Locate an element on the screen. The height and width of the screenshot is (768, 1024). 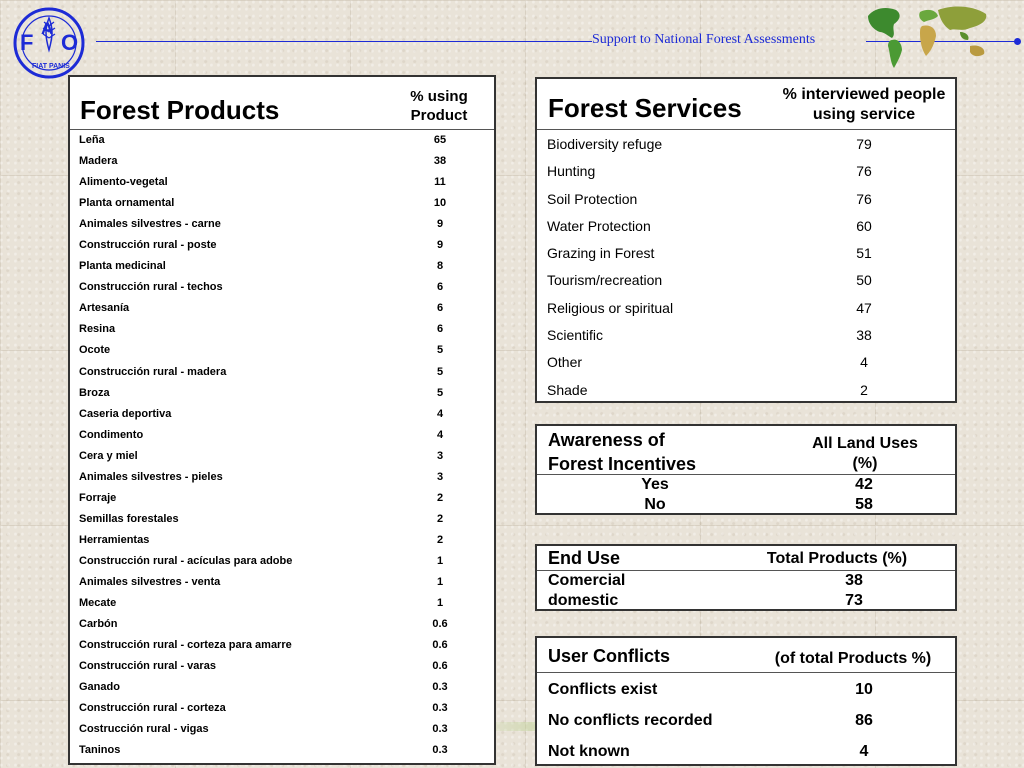
forest-product-row: Animales silvestres - pieles 3 is located at coordinates (282, 477).